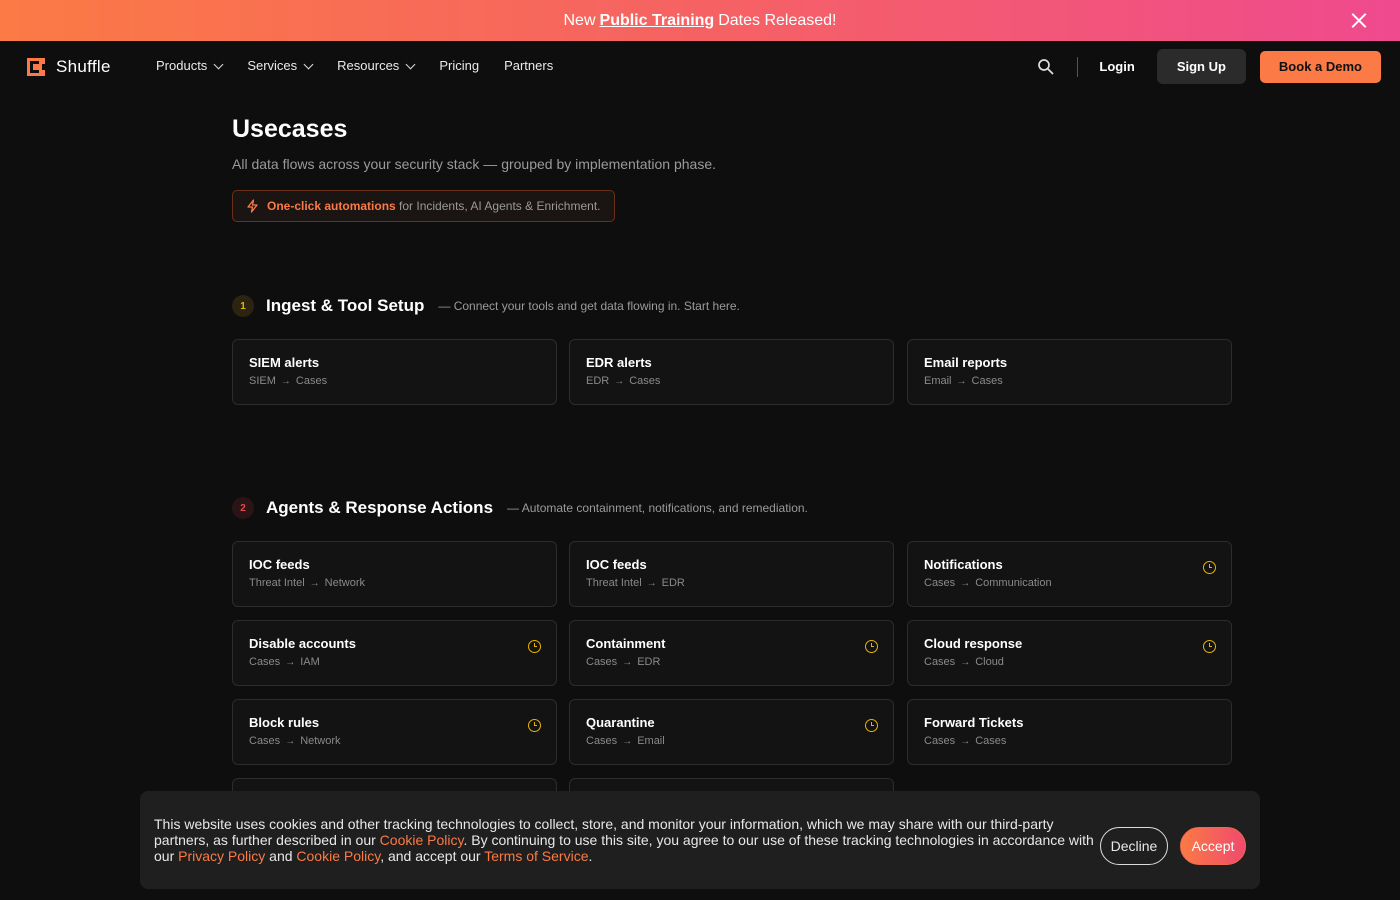  Describe the element at coordinates (1069, 372) in the screenshot. I see `usecase-card: Email reports Email → Cases` at that location.